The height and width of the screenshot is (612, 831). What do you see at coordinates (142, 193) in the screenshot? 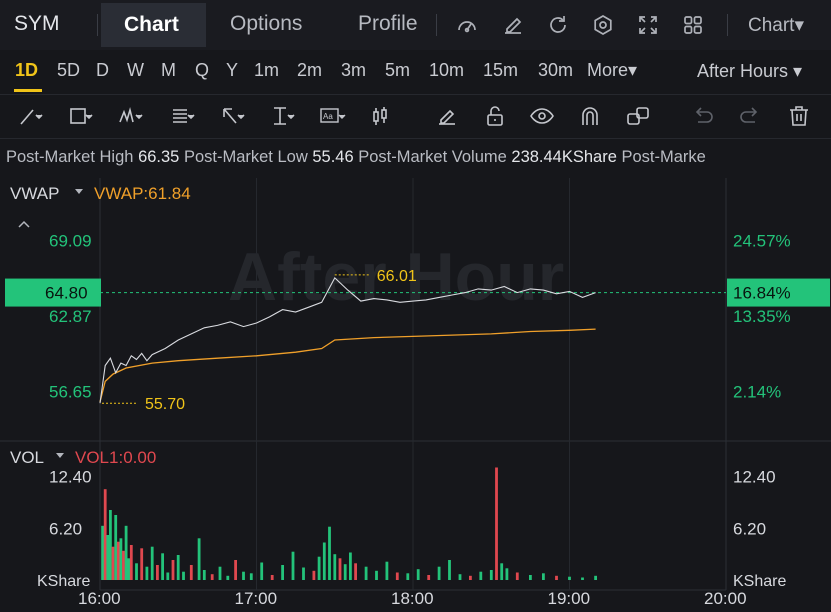
I see `indicator-value-vwap: VWAP:61.84` at bounding box center [142, 193].